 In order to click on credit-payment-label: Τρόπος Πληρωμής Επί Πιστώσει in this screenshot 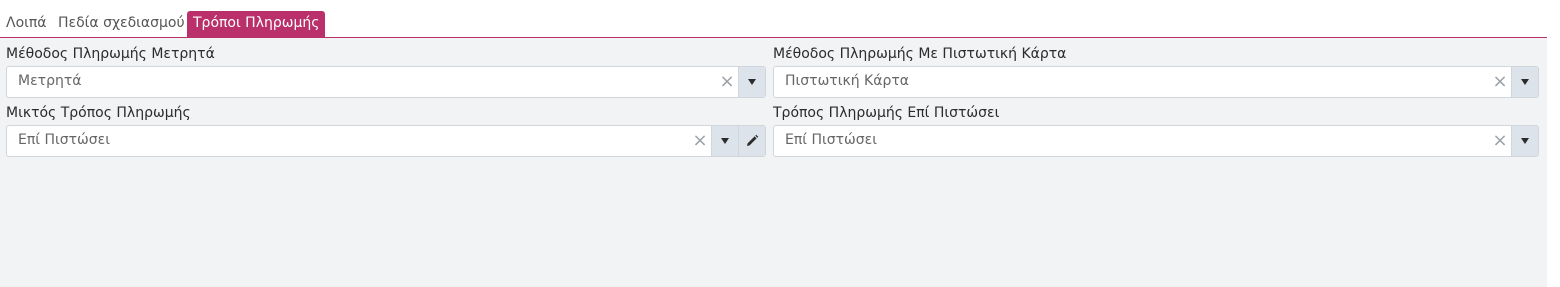, I will do `click(886, 113)`.